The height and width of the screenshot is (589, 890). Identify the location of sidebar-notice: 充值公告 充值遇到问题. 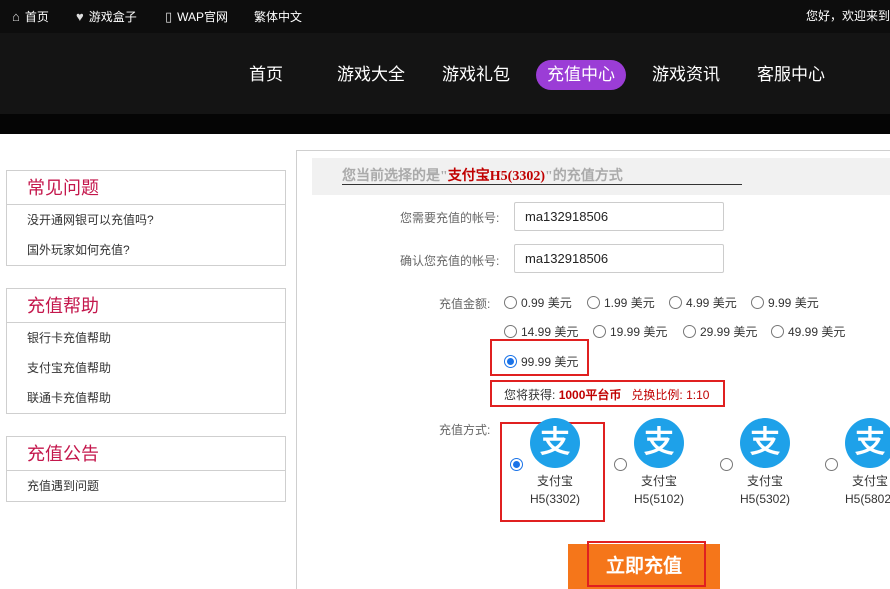
(146, 469).